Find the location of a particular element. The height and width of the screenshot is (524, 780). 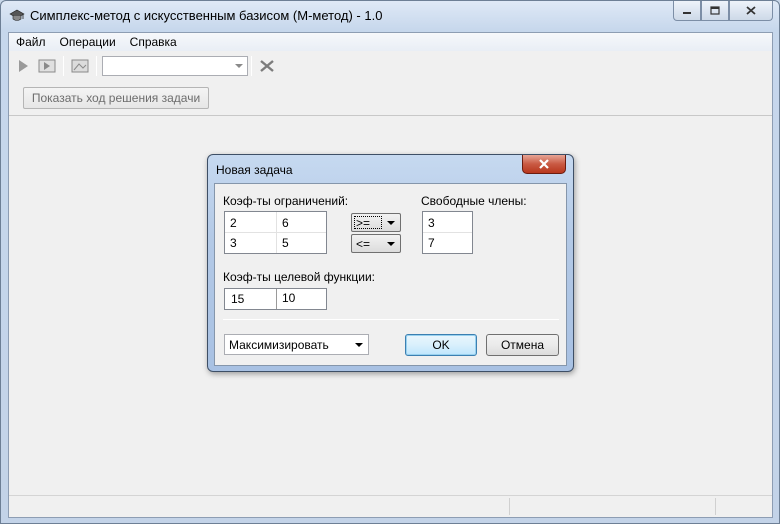

sign-value: <= is located at coordinates (363, 244).